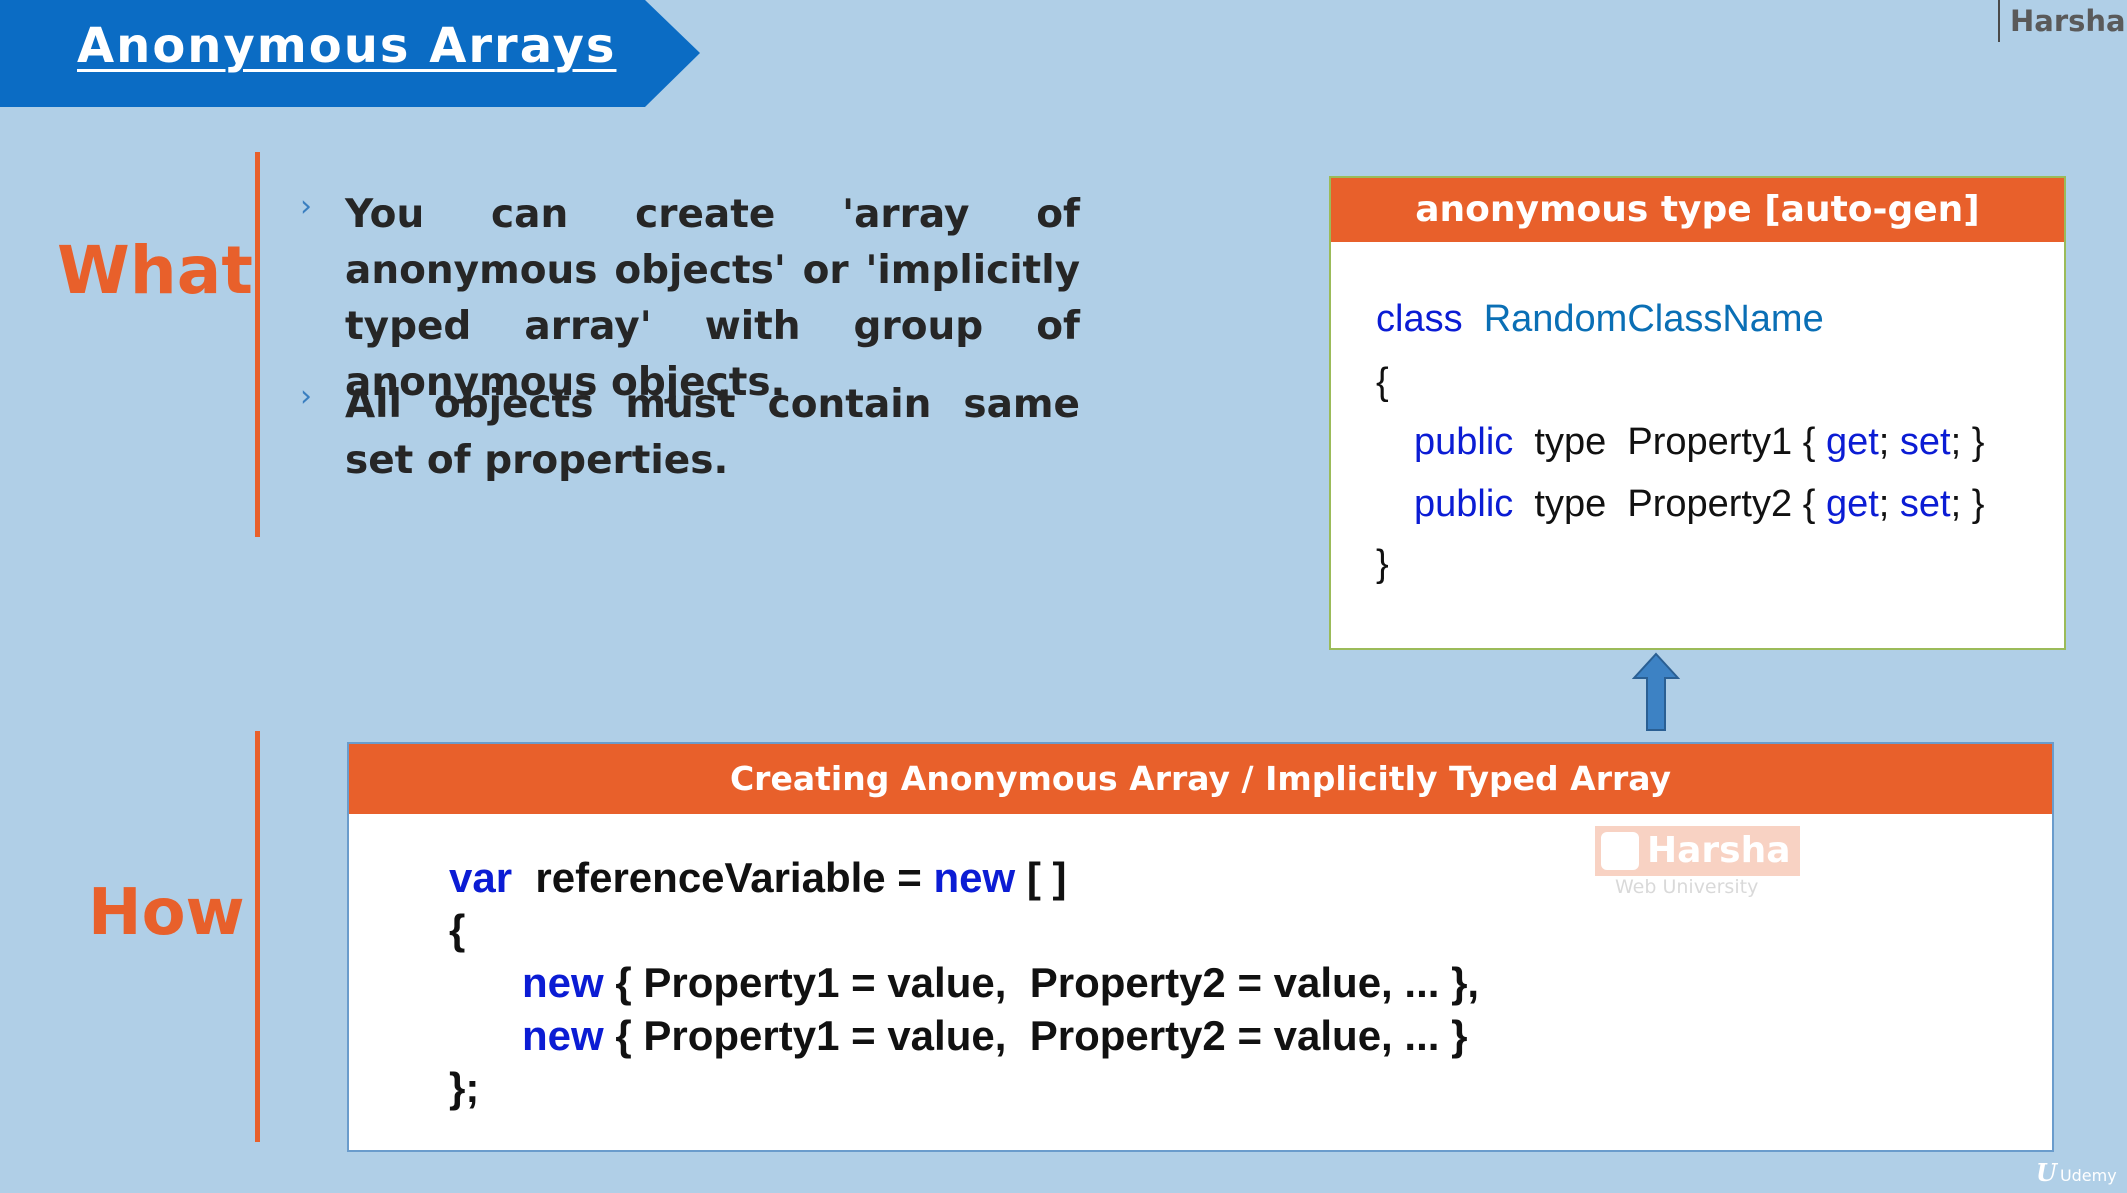 This screenshot has width=2127, height=1193. I want to click on property-name: Property2, so click(1710, 504).